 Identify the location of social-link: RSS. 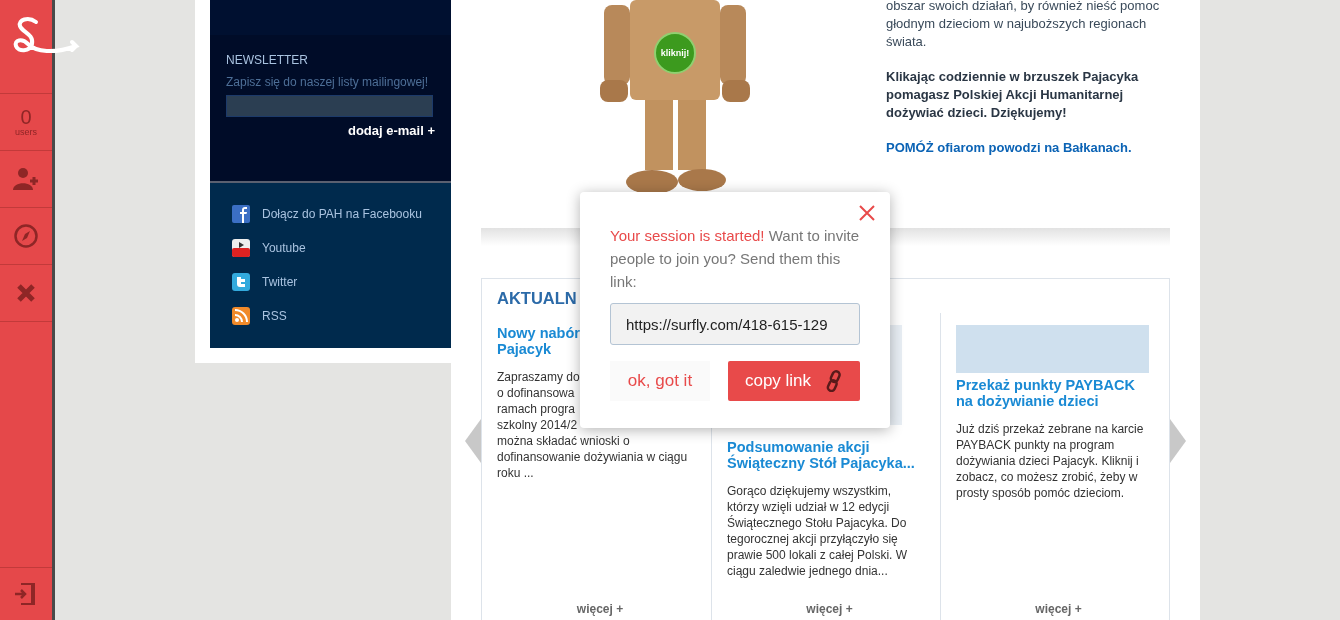
(274, 316).